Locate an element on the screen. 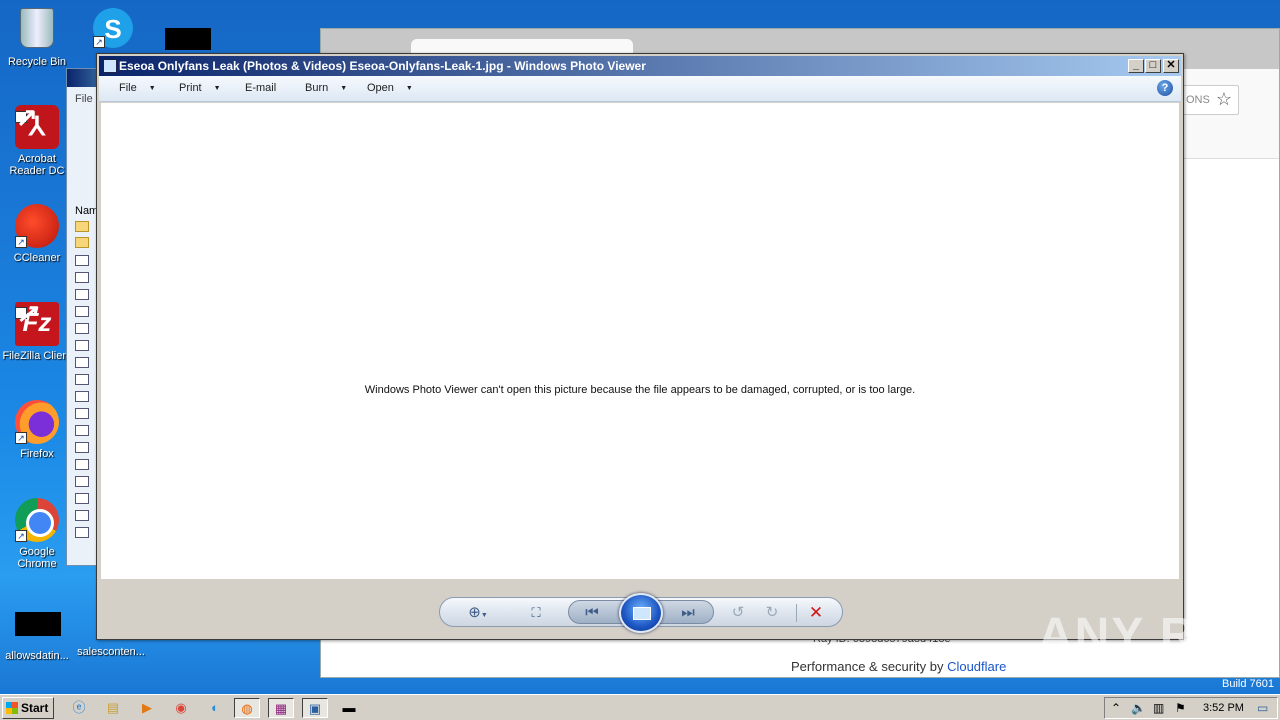 Image resolution: width=1280 pixels, height=720 pixels. explorer-column-name: Nam is located at coordinates (86, 211).